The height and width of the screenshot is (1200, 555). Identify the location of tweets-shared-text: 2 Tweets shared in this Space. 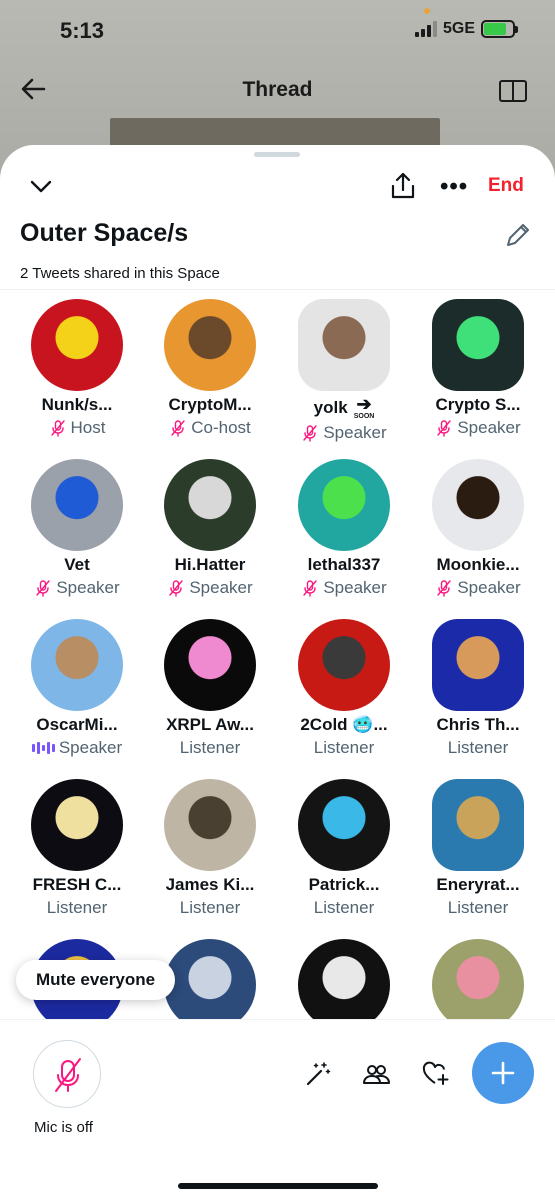
(120, 273).